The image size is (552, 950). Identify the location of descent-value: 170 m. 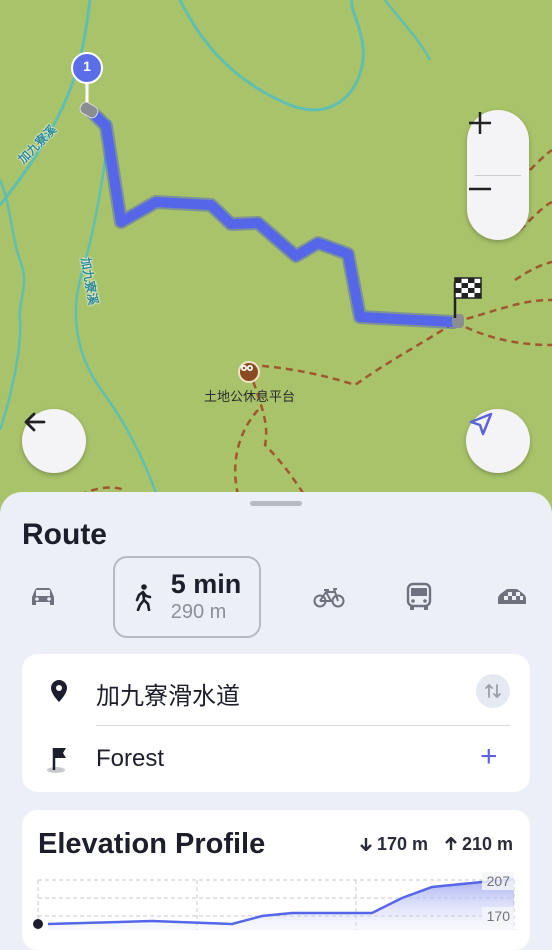
(403, 844).